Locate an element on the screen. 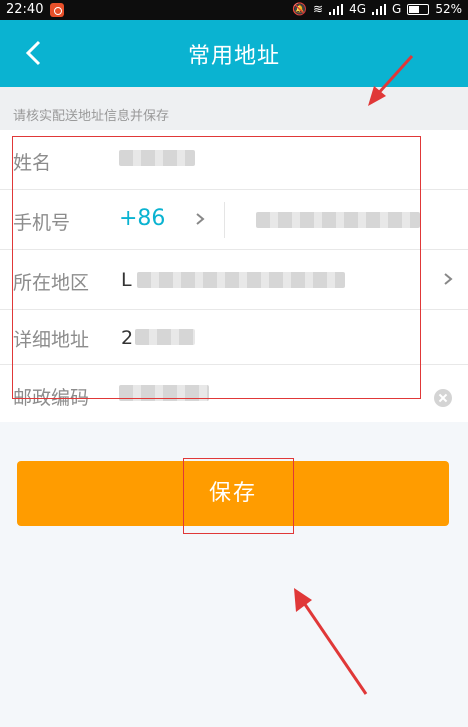 This screenshot has height=727, width=468. name-input is located at coordinates (157, 158).